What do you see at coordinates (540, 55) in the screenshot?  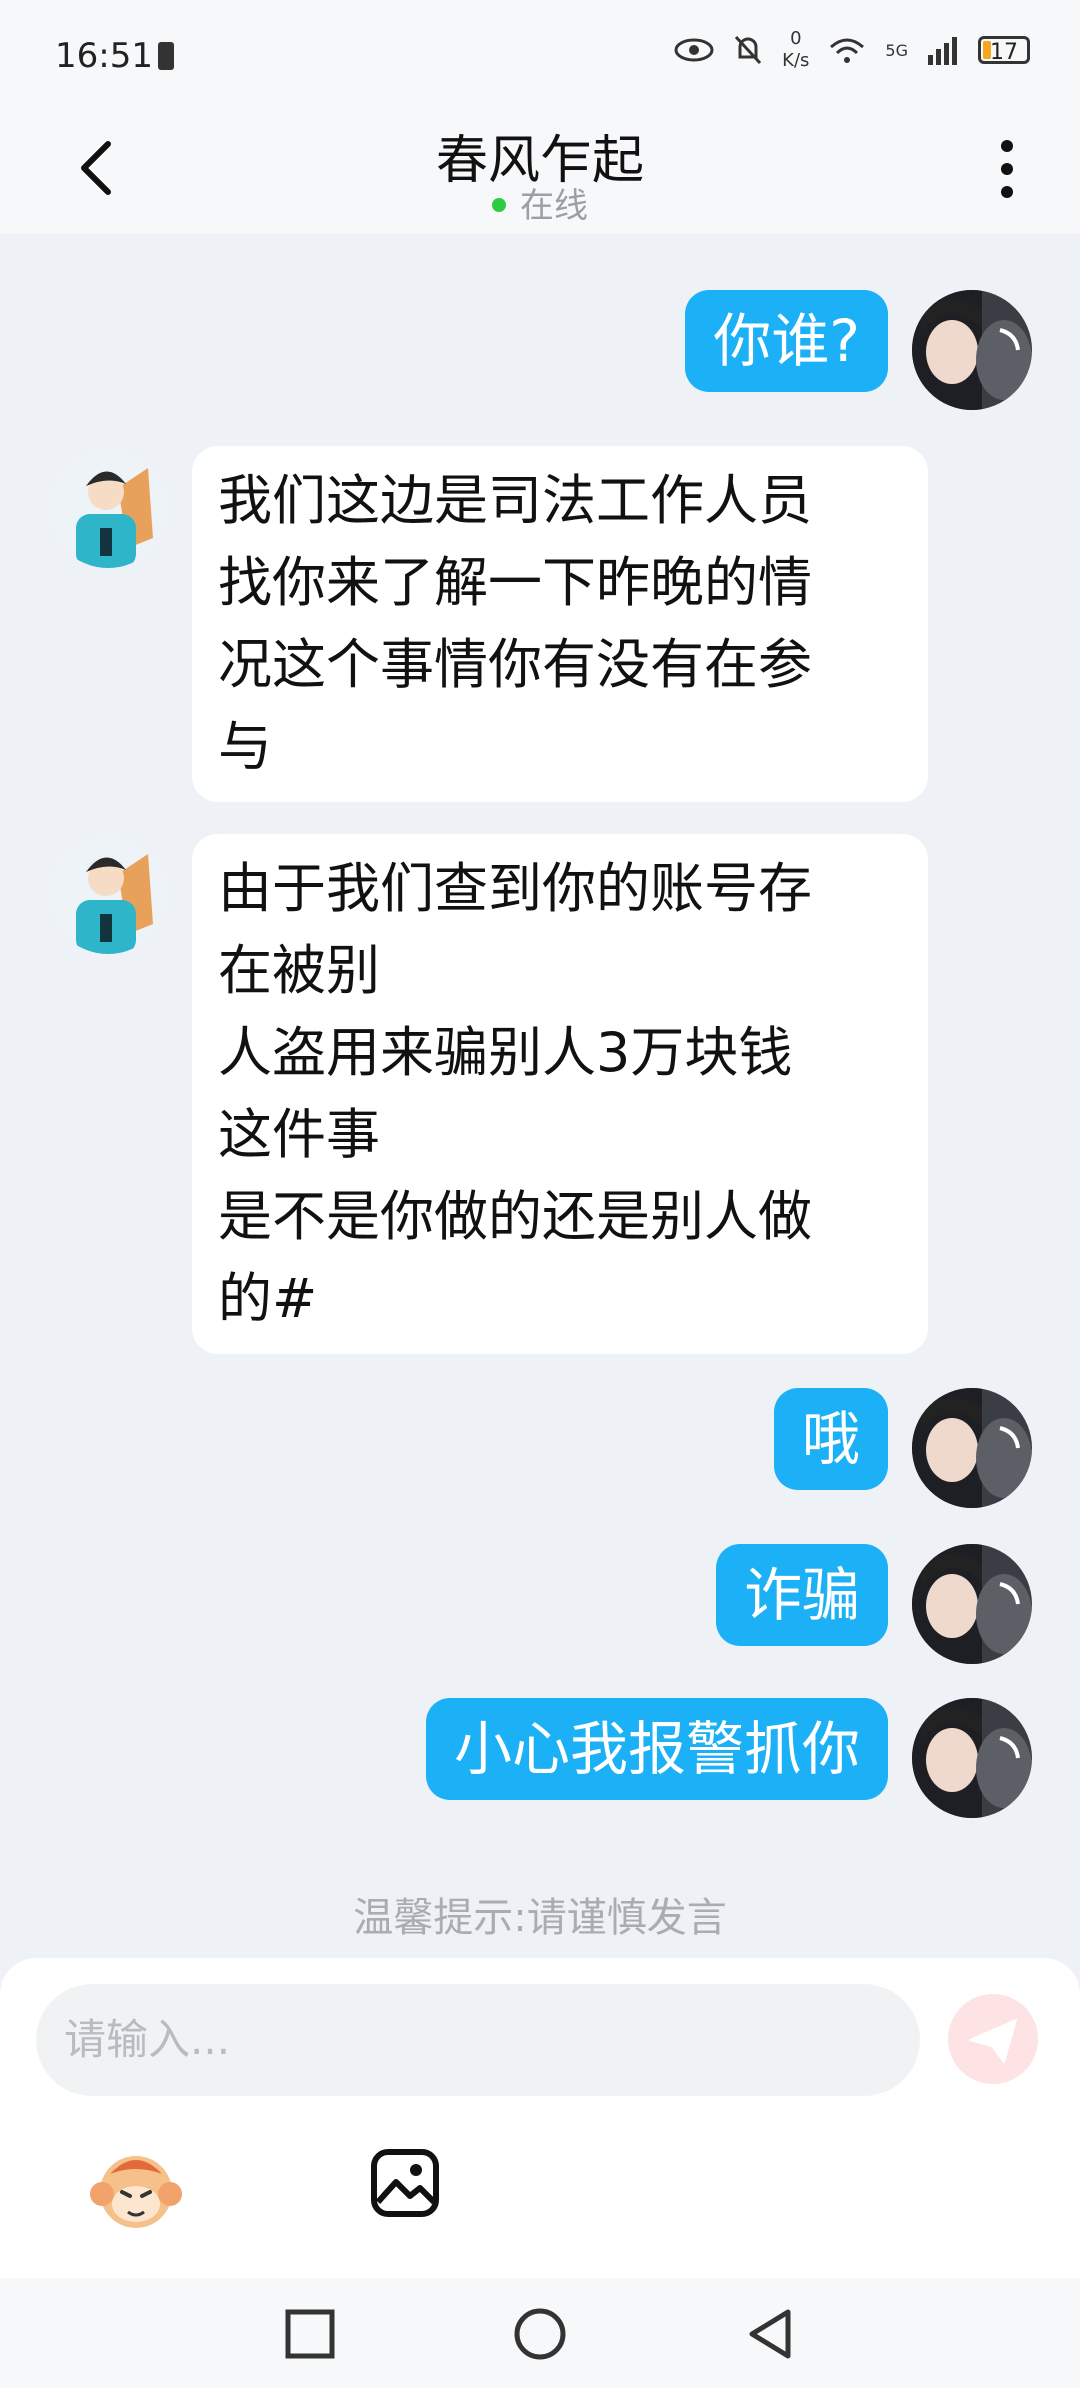 I see `status-bar: 16:51 0 K/s 5G 17` at bounding box center [540, 55].